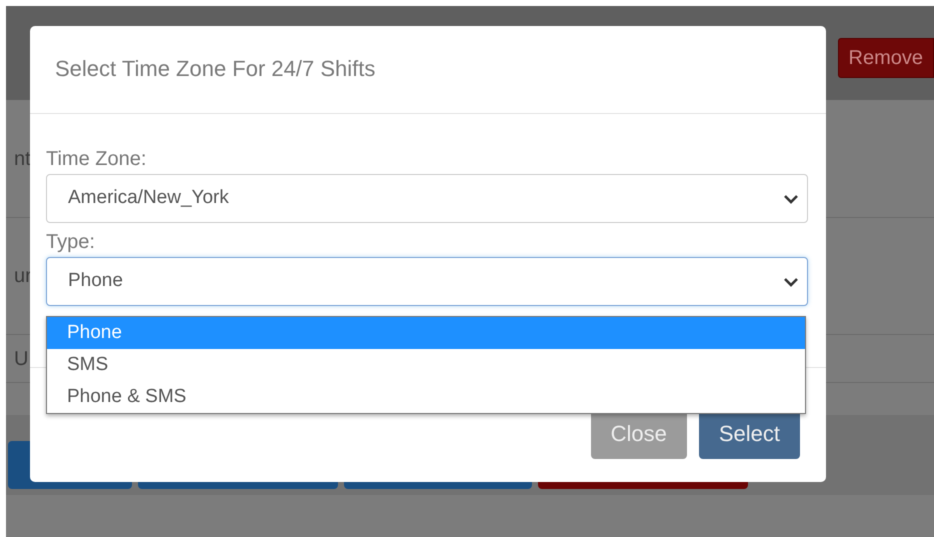  I want to click on field-label: Time Zone:, so click(97, 159).